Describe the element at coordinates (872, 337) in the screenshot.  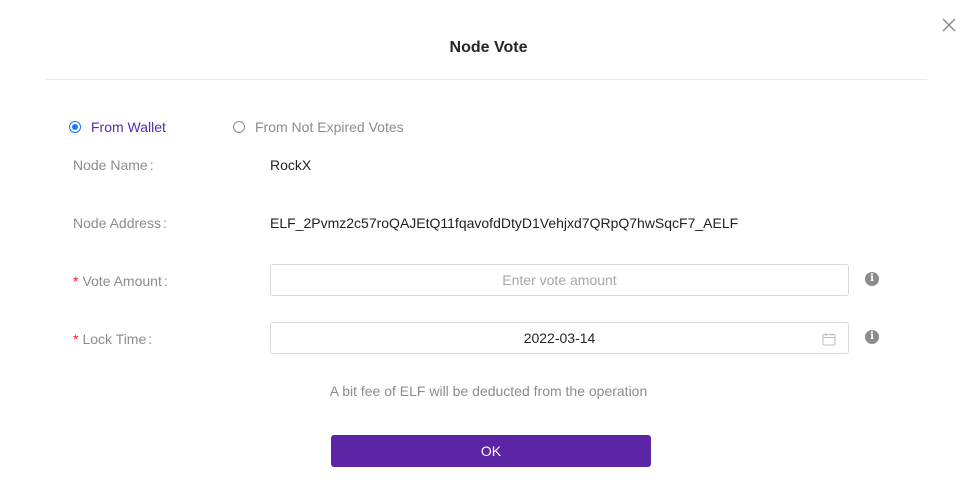
I see `lock-time-info-icon: i` at that location.